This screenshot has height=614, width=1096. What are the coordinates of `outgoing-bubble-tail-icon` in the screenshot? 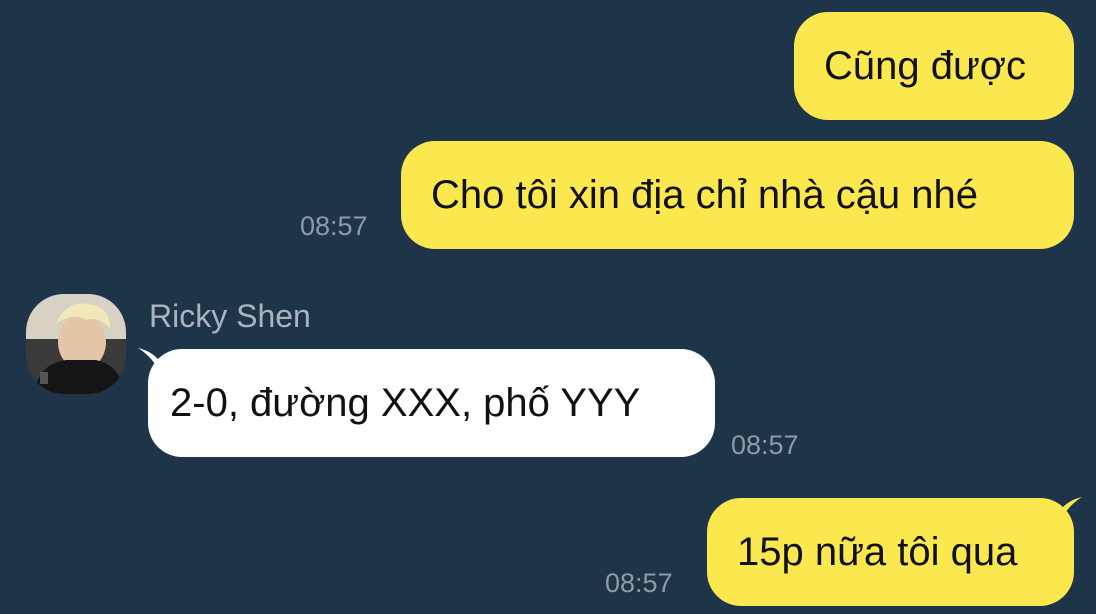 It's located at (1069, 510).